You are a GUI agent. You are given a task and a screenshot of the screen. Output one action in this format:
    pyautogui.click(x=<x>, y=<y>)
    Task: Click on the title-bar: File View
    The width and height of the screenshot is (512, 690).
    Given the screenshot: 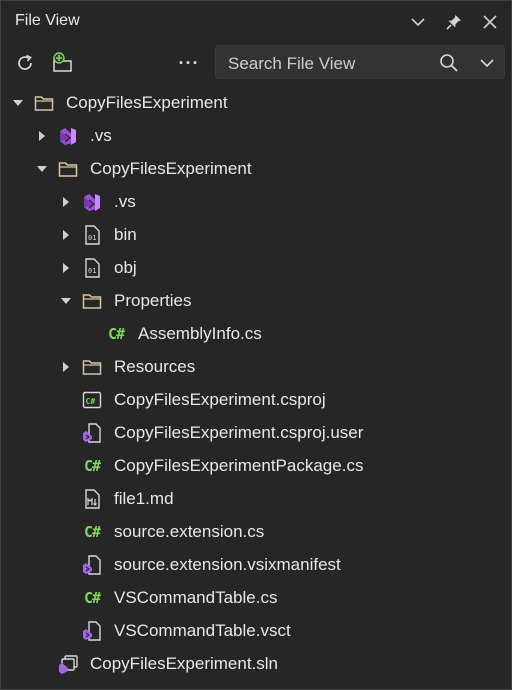 What is the action you would take?
    pyautogui.click(x=256, y=21)
    